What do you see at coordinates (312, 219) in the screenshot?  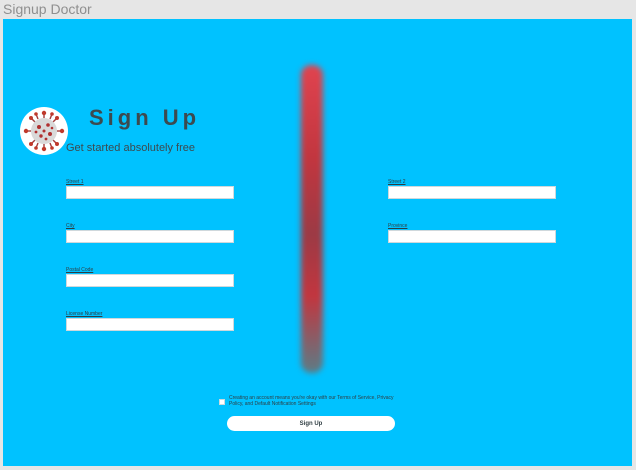 I see `decorative-divider` at bounding box center [312, 219].